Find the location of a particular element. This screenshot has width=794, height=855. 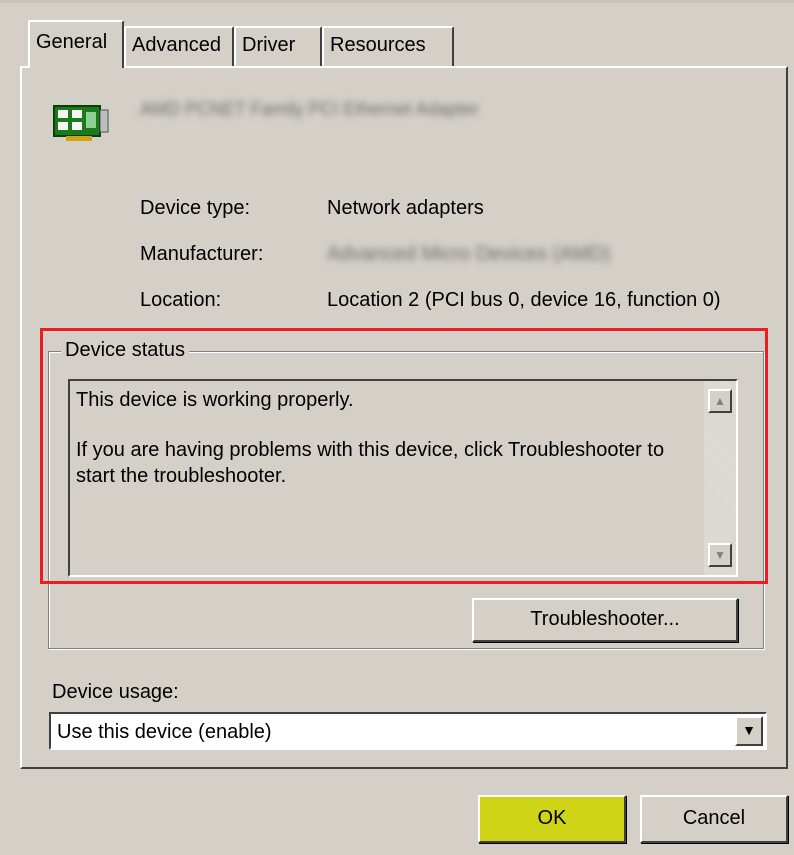

tab-general: General is located at coordinates (76, 44).